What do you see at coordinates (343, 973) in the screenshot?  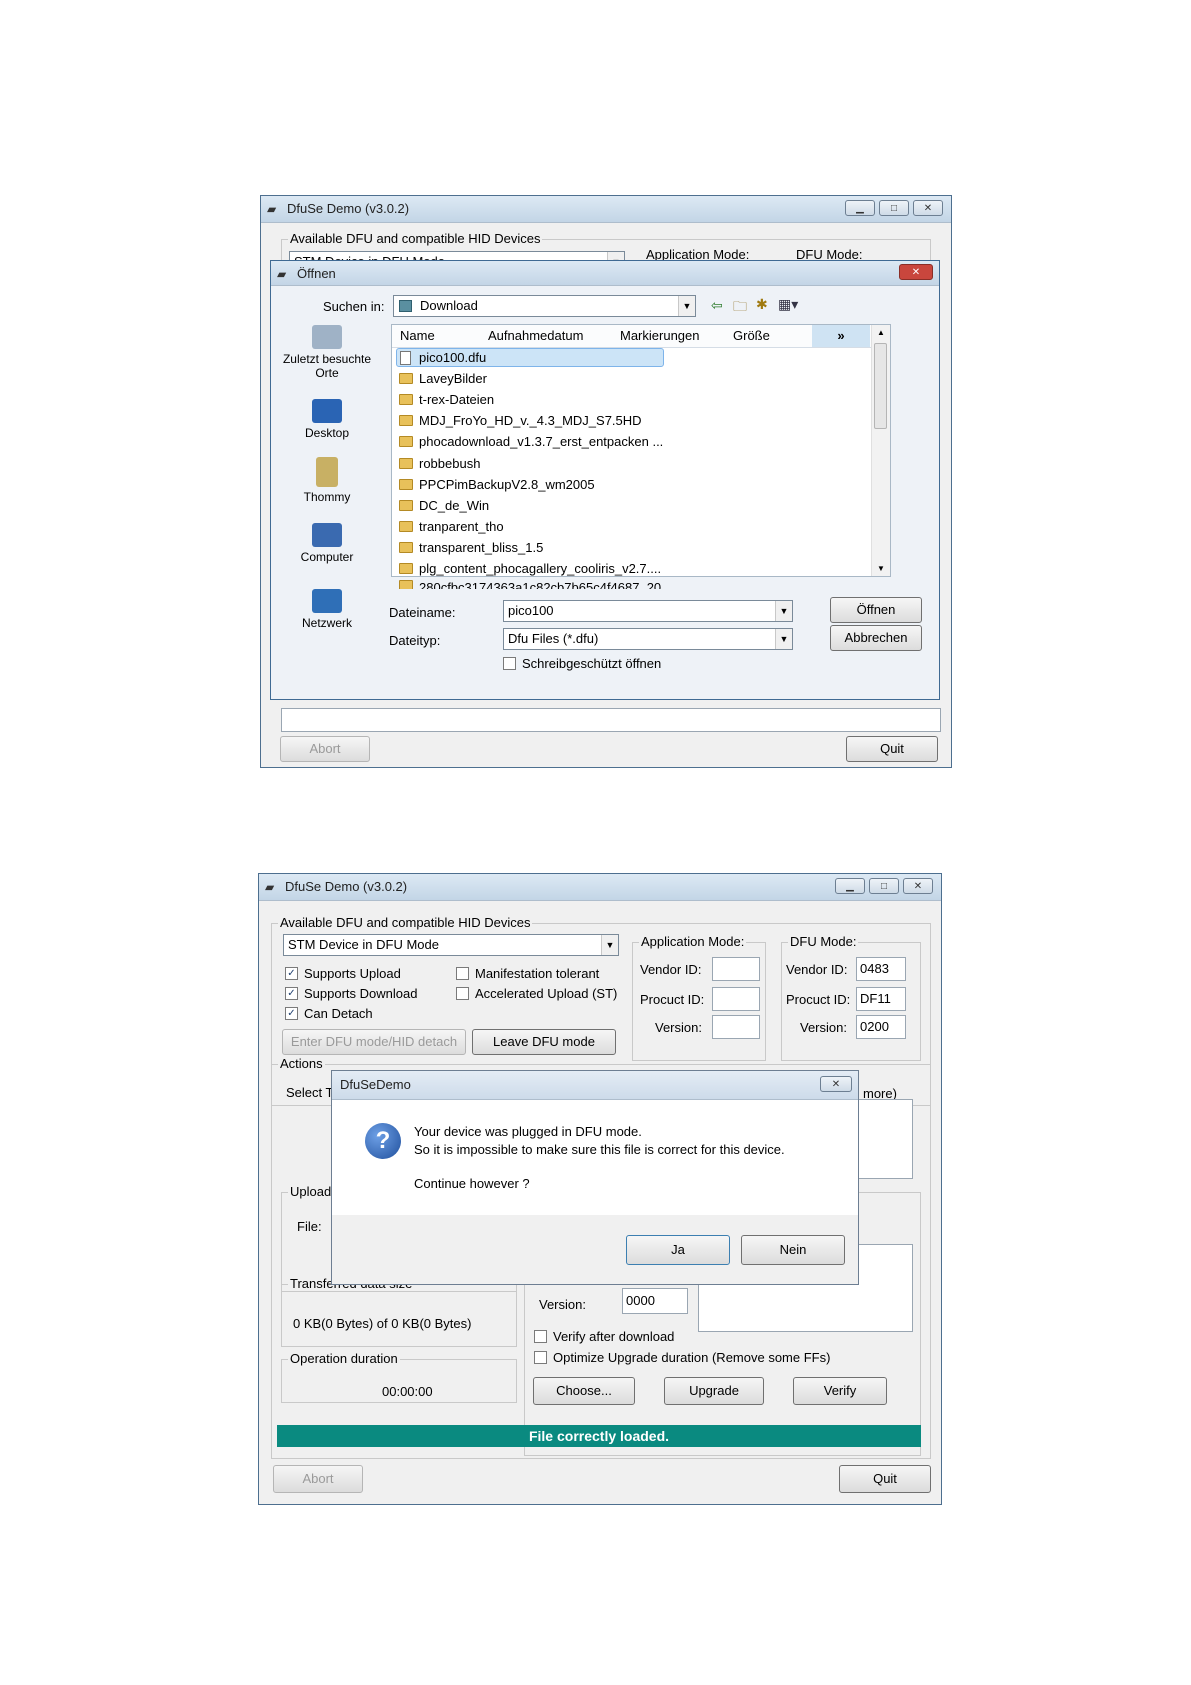 I see `supports-upload-checkbox: ✓ Supports Upload` at bounding box center [343, 973].